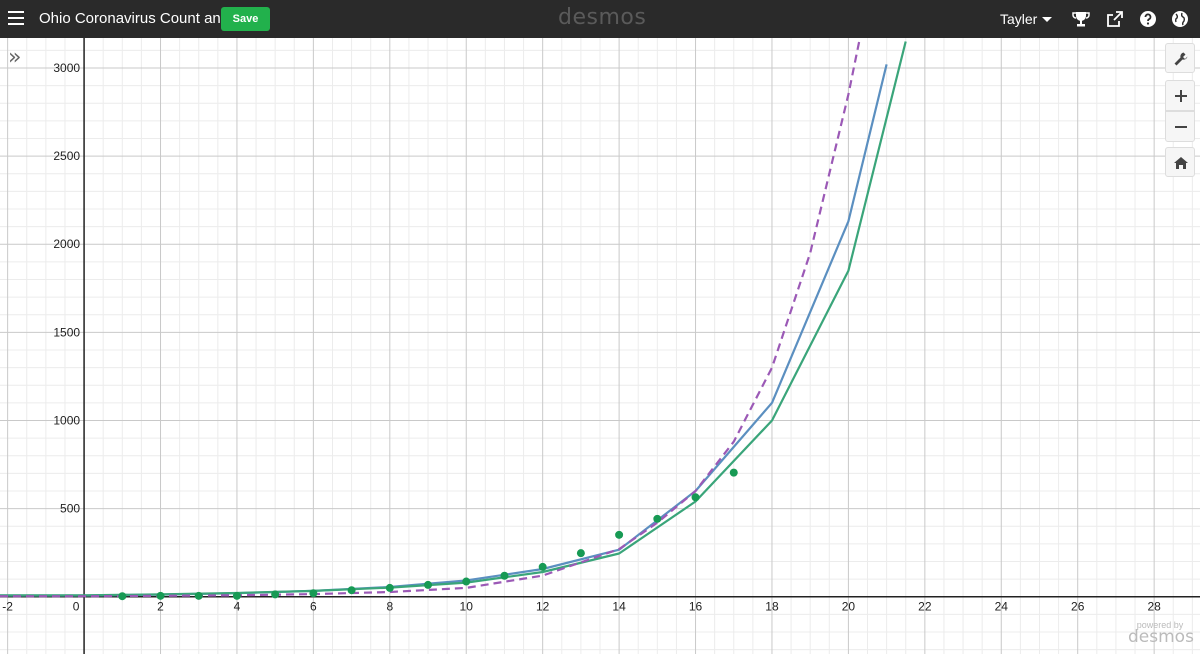 The width and height of the screenshot is (1200, 654). Describe the element at coordinates (237, 607) in the screenshot. I see `x-tick-label: 4` at that location.